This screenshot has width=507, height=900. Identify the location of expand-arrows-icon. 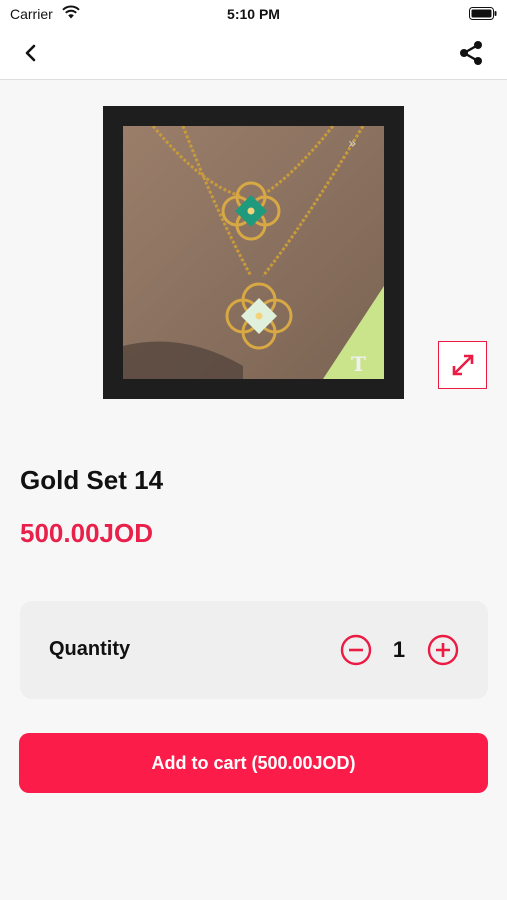
(462, 365).